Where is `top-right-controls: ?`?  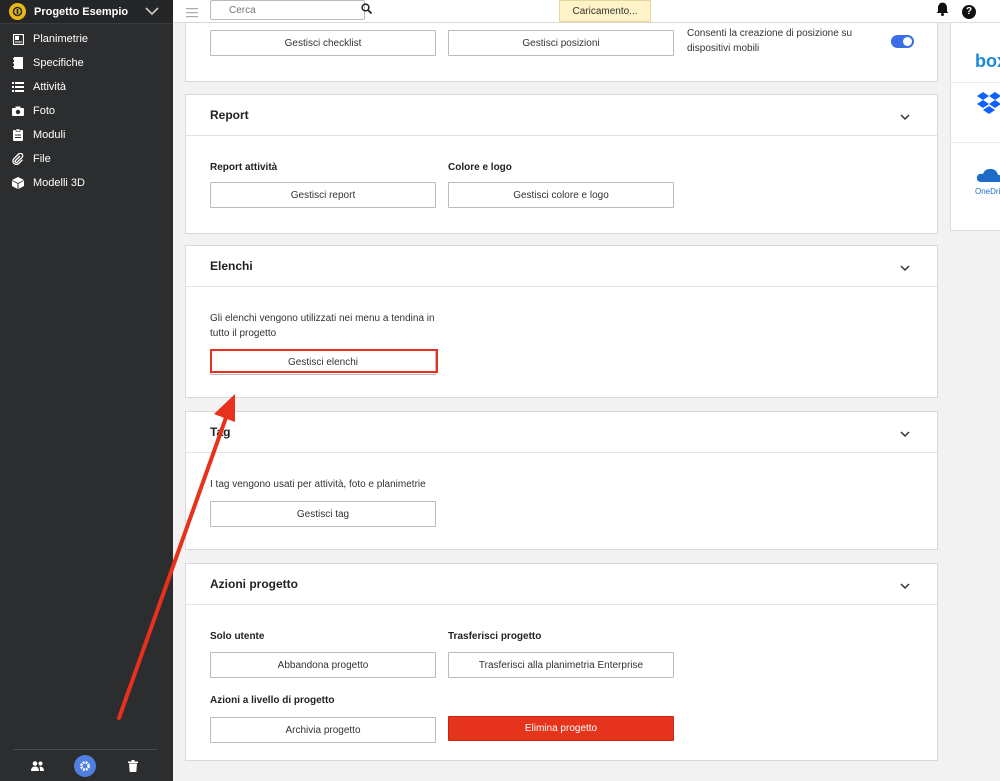
top-right-controls: ? is located at coordinates (968, 11).